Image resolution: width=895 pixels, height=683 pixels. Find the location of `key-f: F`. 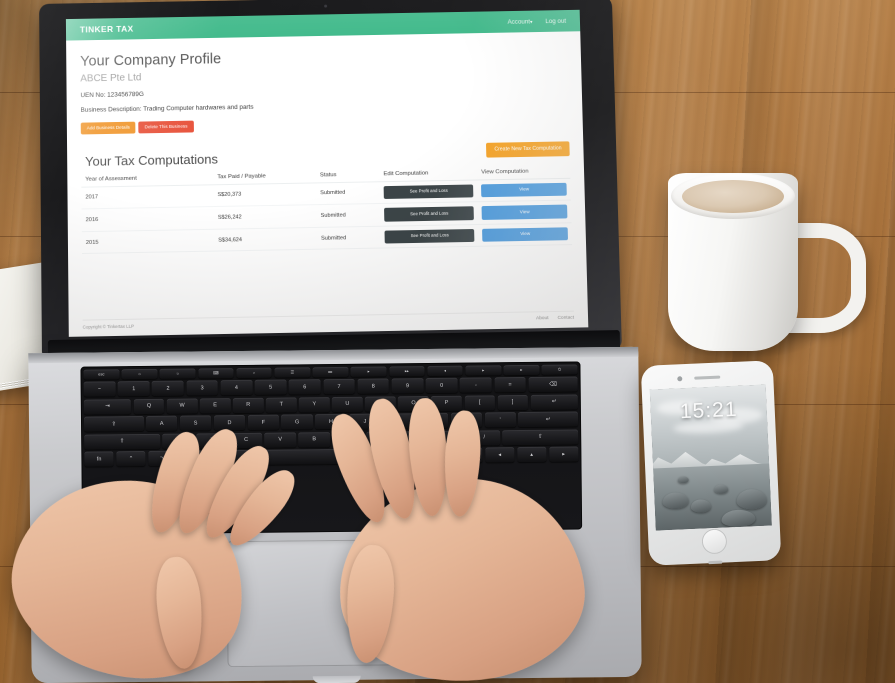

key-f: F is located at coordinates (263, 422).